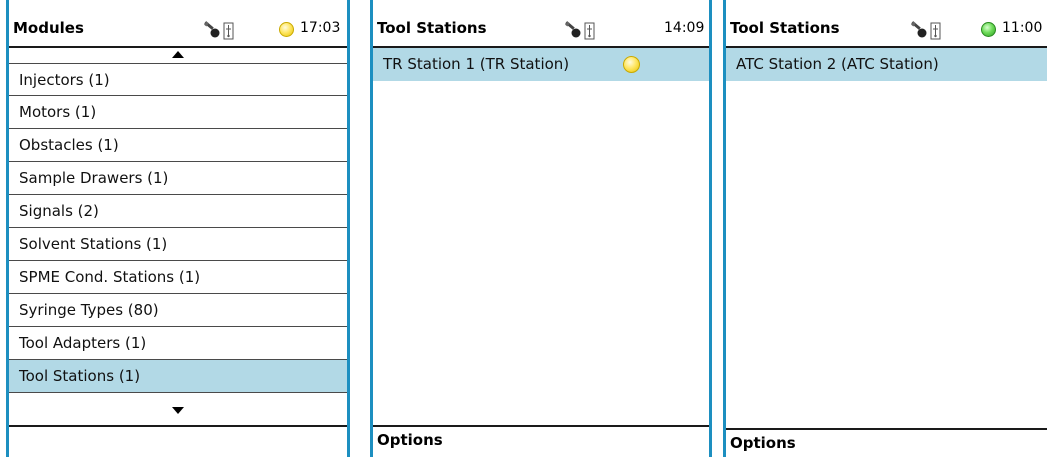 This screenshot has height=470, width=1047. I want to click on list-item-label: SPME Cond. Stations (1), so click(110, 277).